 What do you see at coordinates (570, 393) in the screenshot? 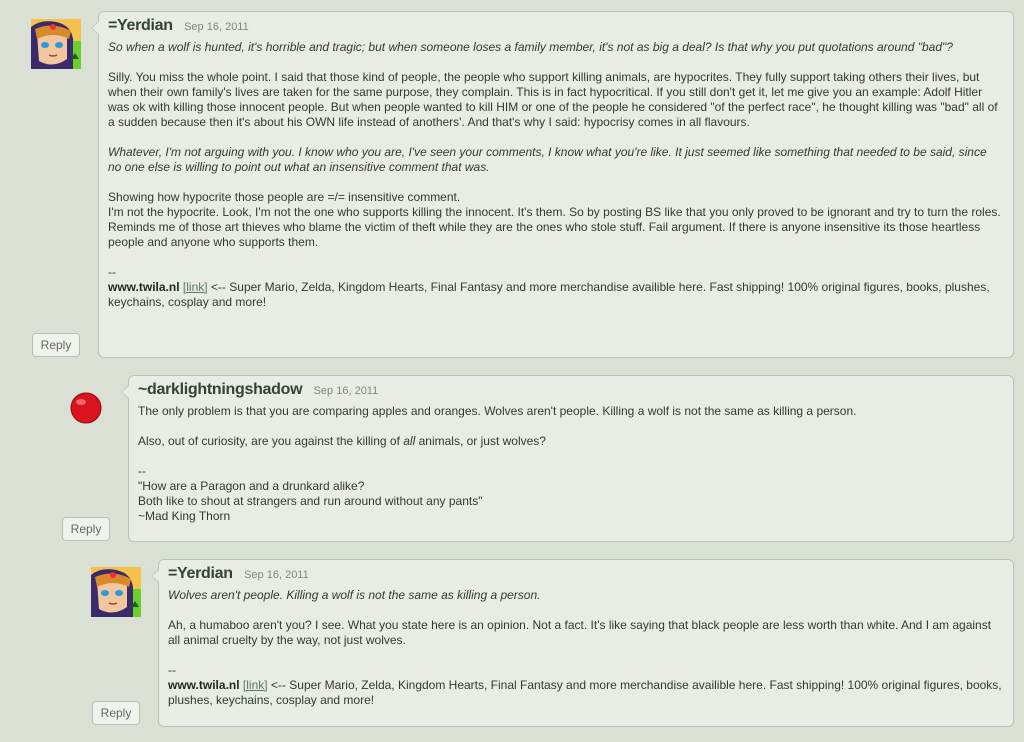
I see `comment-header: ~darklightningshadow Sep 16, 2011` at bounding box center [570, 393].